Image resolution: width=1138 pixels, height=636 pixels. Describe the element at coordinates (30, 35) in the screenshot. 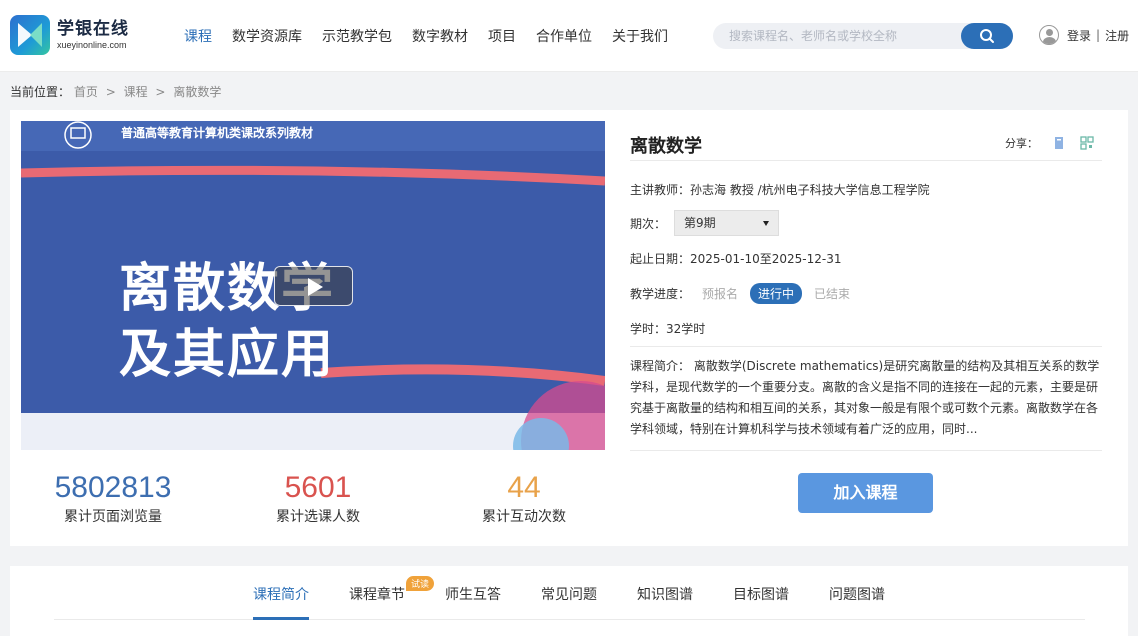

I see `logo-mark-icon` at that location.